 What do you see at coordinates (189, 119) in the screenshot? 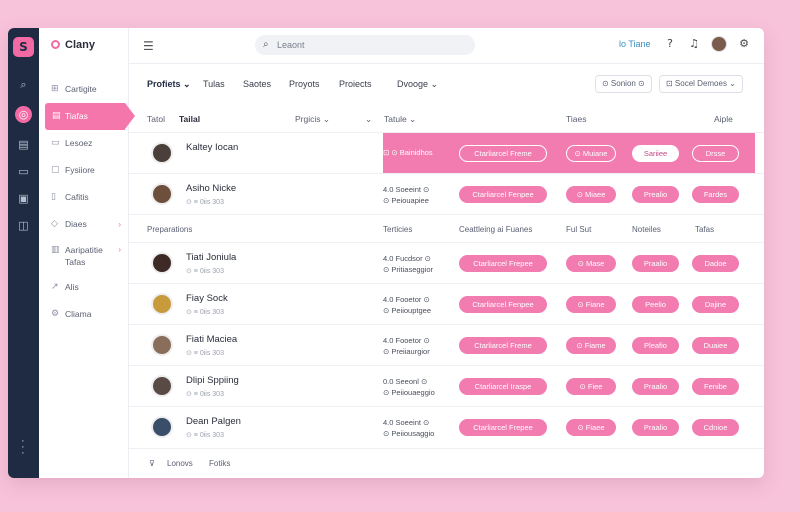
I see `header-tailal: Tailal` at bounding box center [189, 119].